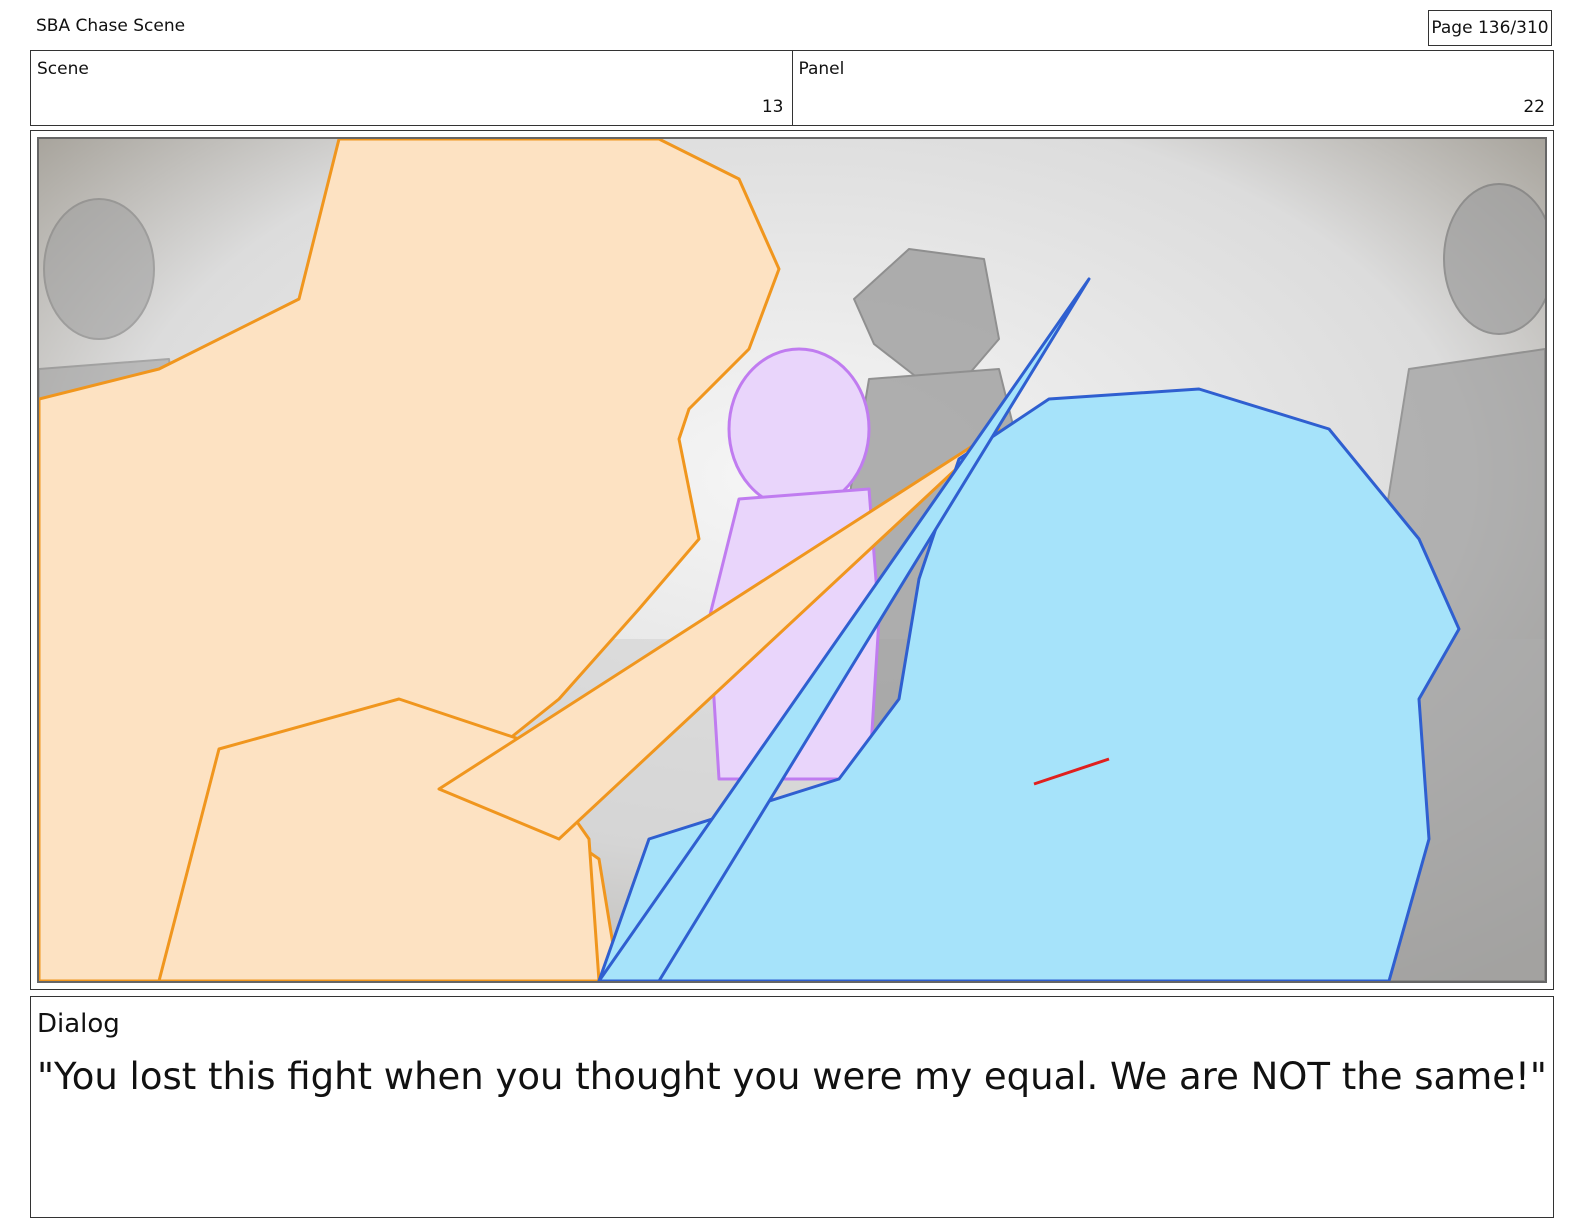 The height and width of the screenshot is (1224, 1584). What do you see at coordinates (772, 107) in the screenshot?
I see `scene-number: 13` at bounding box center [772, 107].